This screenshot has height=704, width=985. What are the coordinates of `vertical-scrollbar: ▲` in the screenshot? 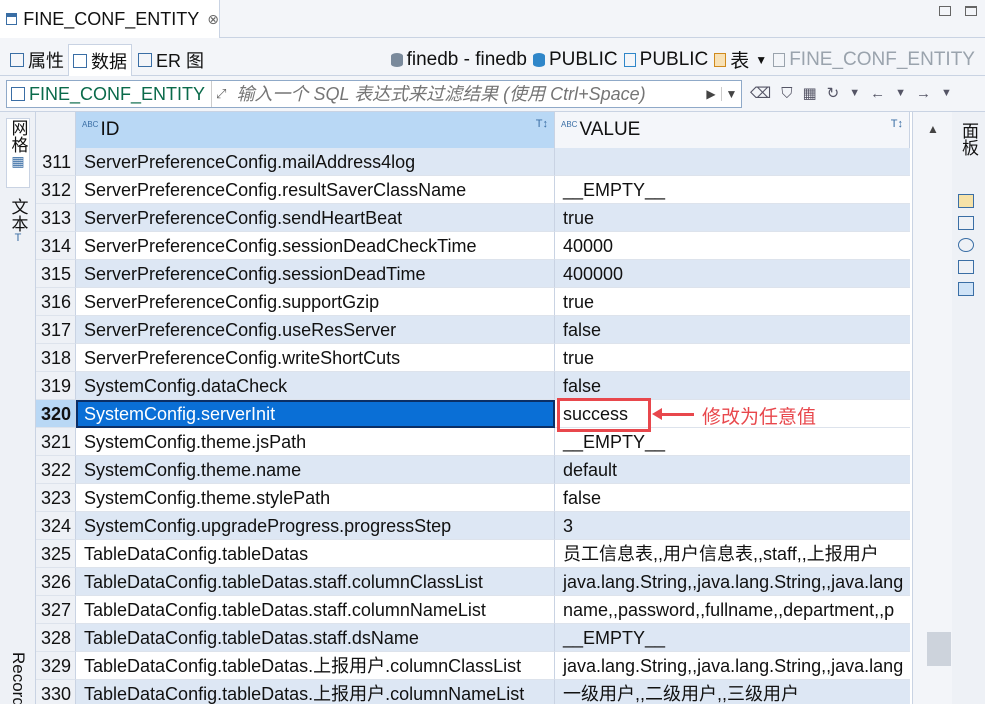 It's located at (932, 408).